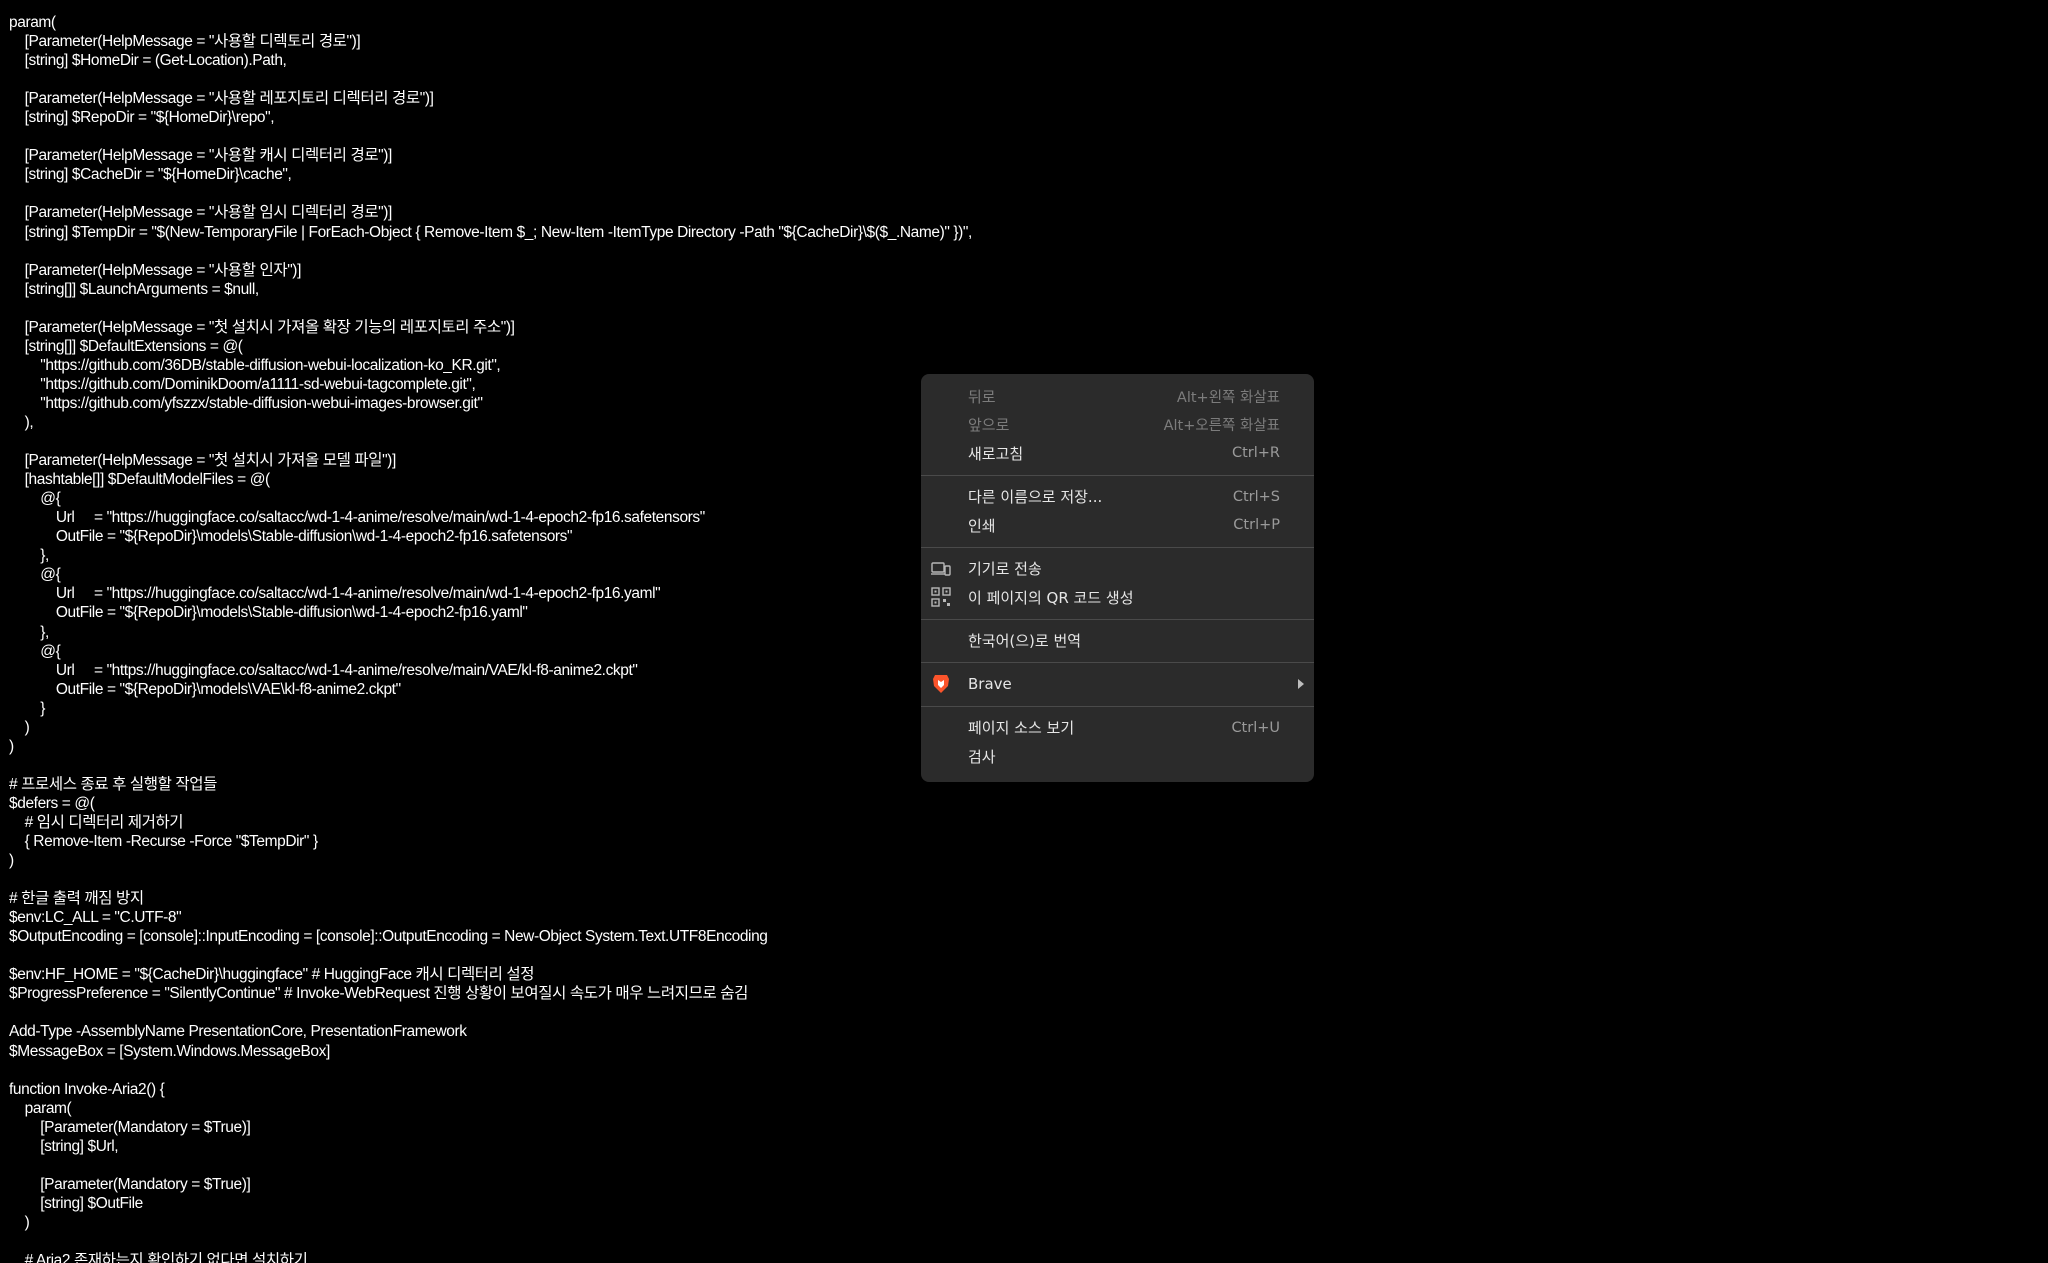  I want to click on code-line: $defers = @(, so click(52, 803).